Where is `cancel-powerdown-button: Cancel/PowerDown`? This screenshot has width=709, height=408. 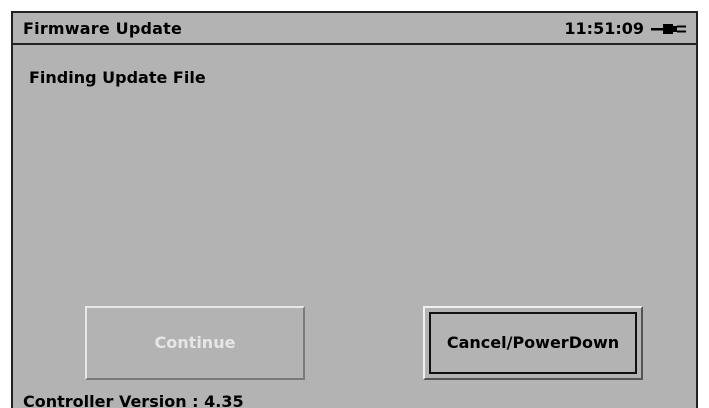 cancel-powerdown-button: Cancel/PowerDown is located at coordinates (533, 343).